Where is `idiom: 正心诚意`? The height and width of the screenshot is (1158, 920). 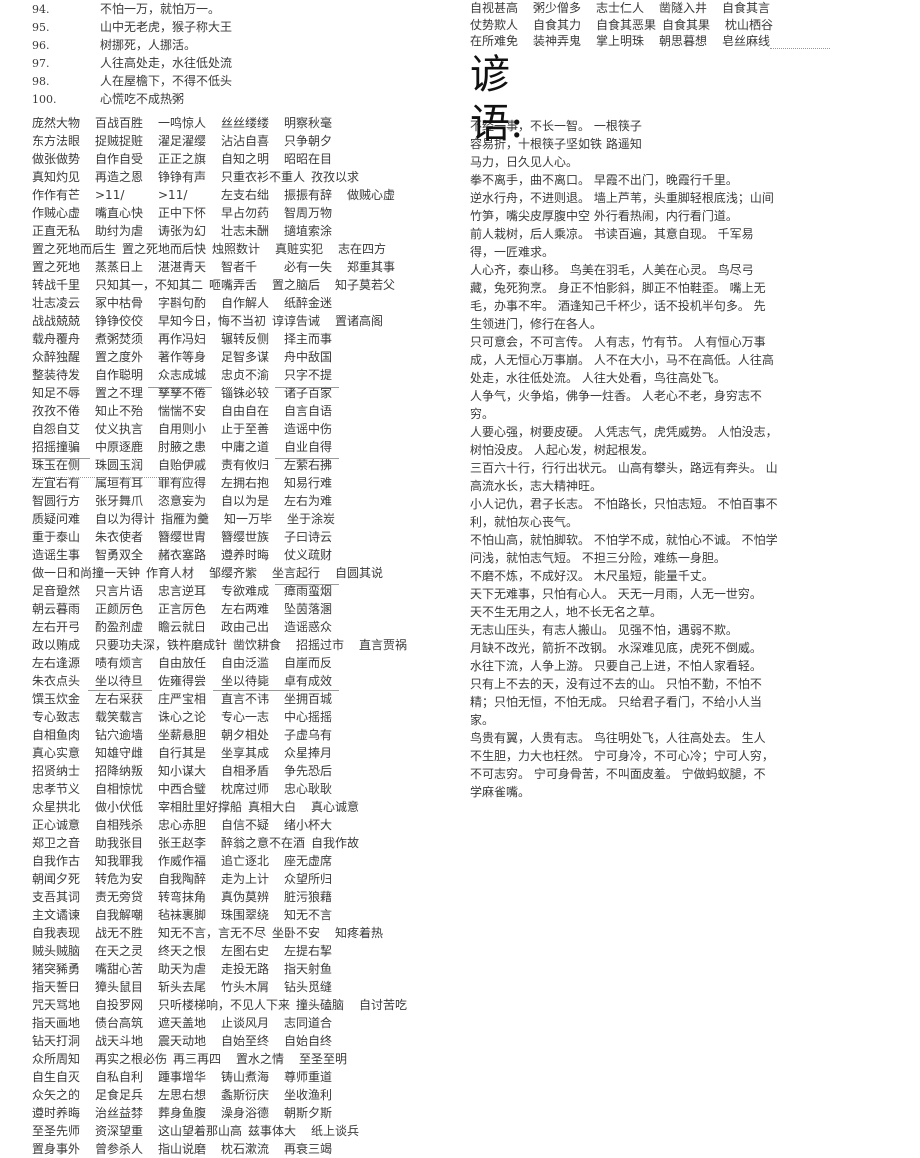
idiom: 正心诚意 is located at coordinates (56, 825).